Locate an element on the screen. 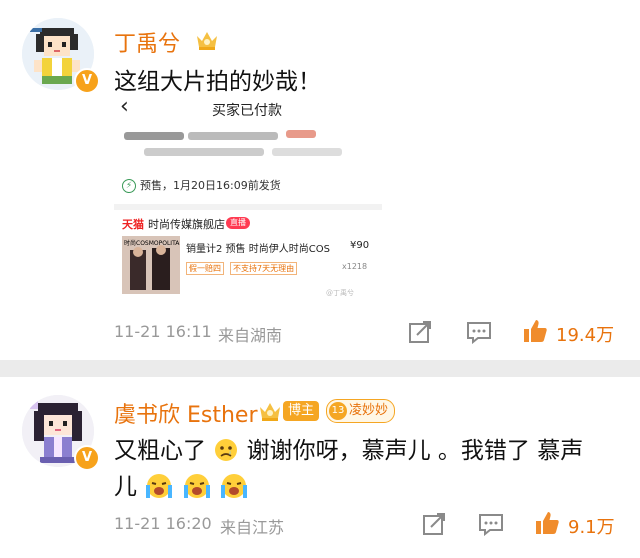 This screenshot has width=640, height=558. store-name: 时尚传媒旗舰店 is located at coordinates (186, 224).